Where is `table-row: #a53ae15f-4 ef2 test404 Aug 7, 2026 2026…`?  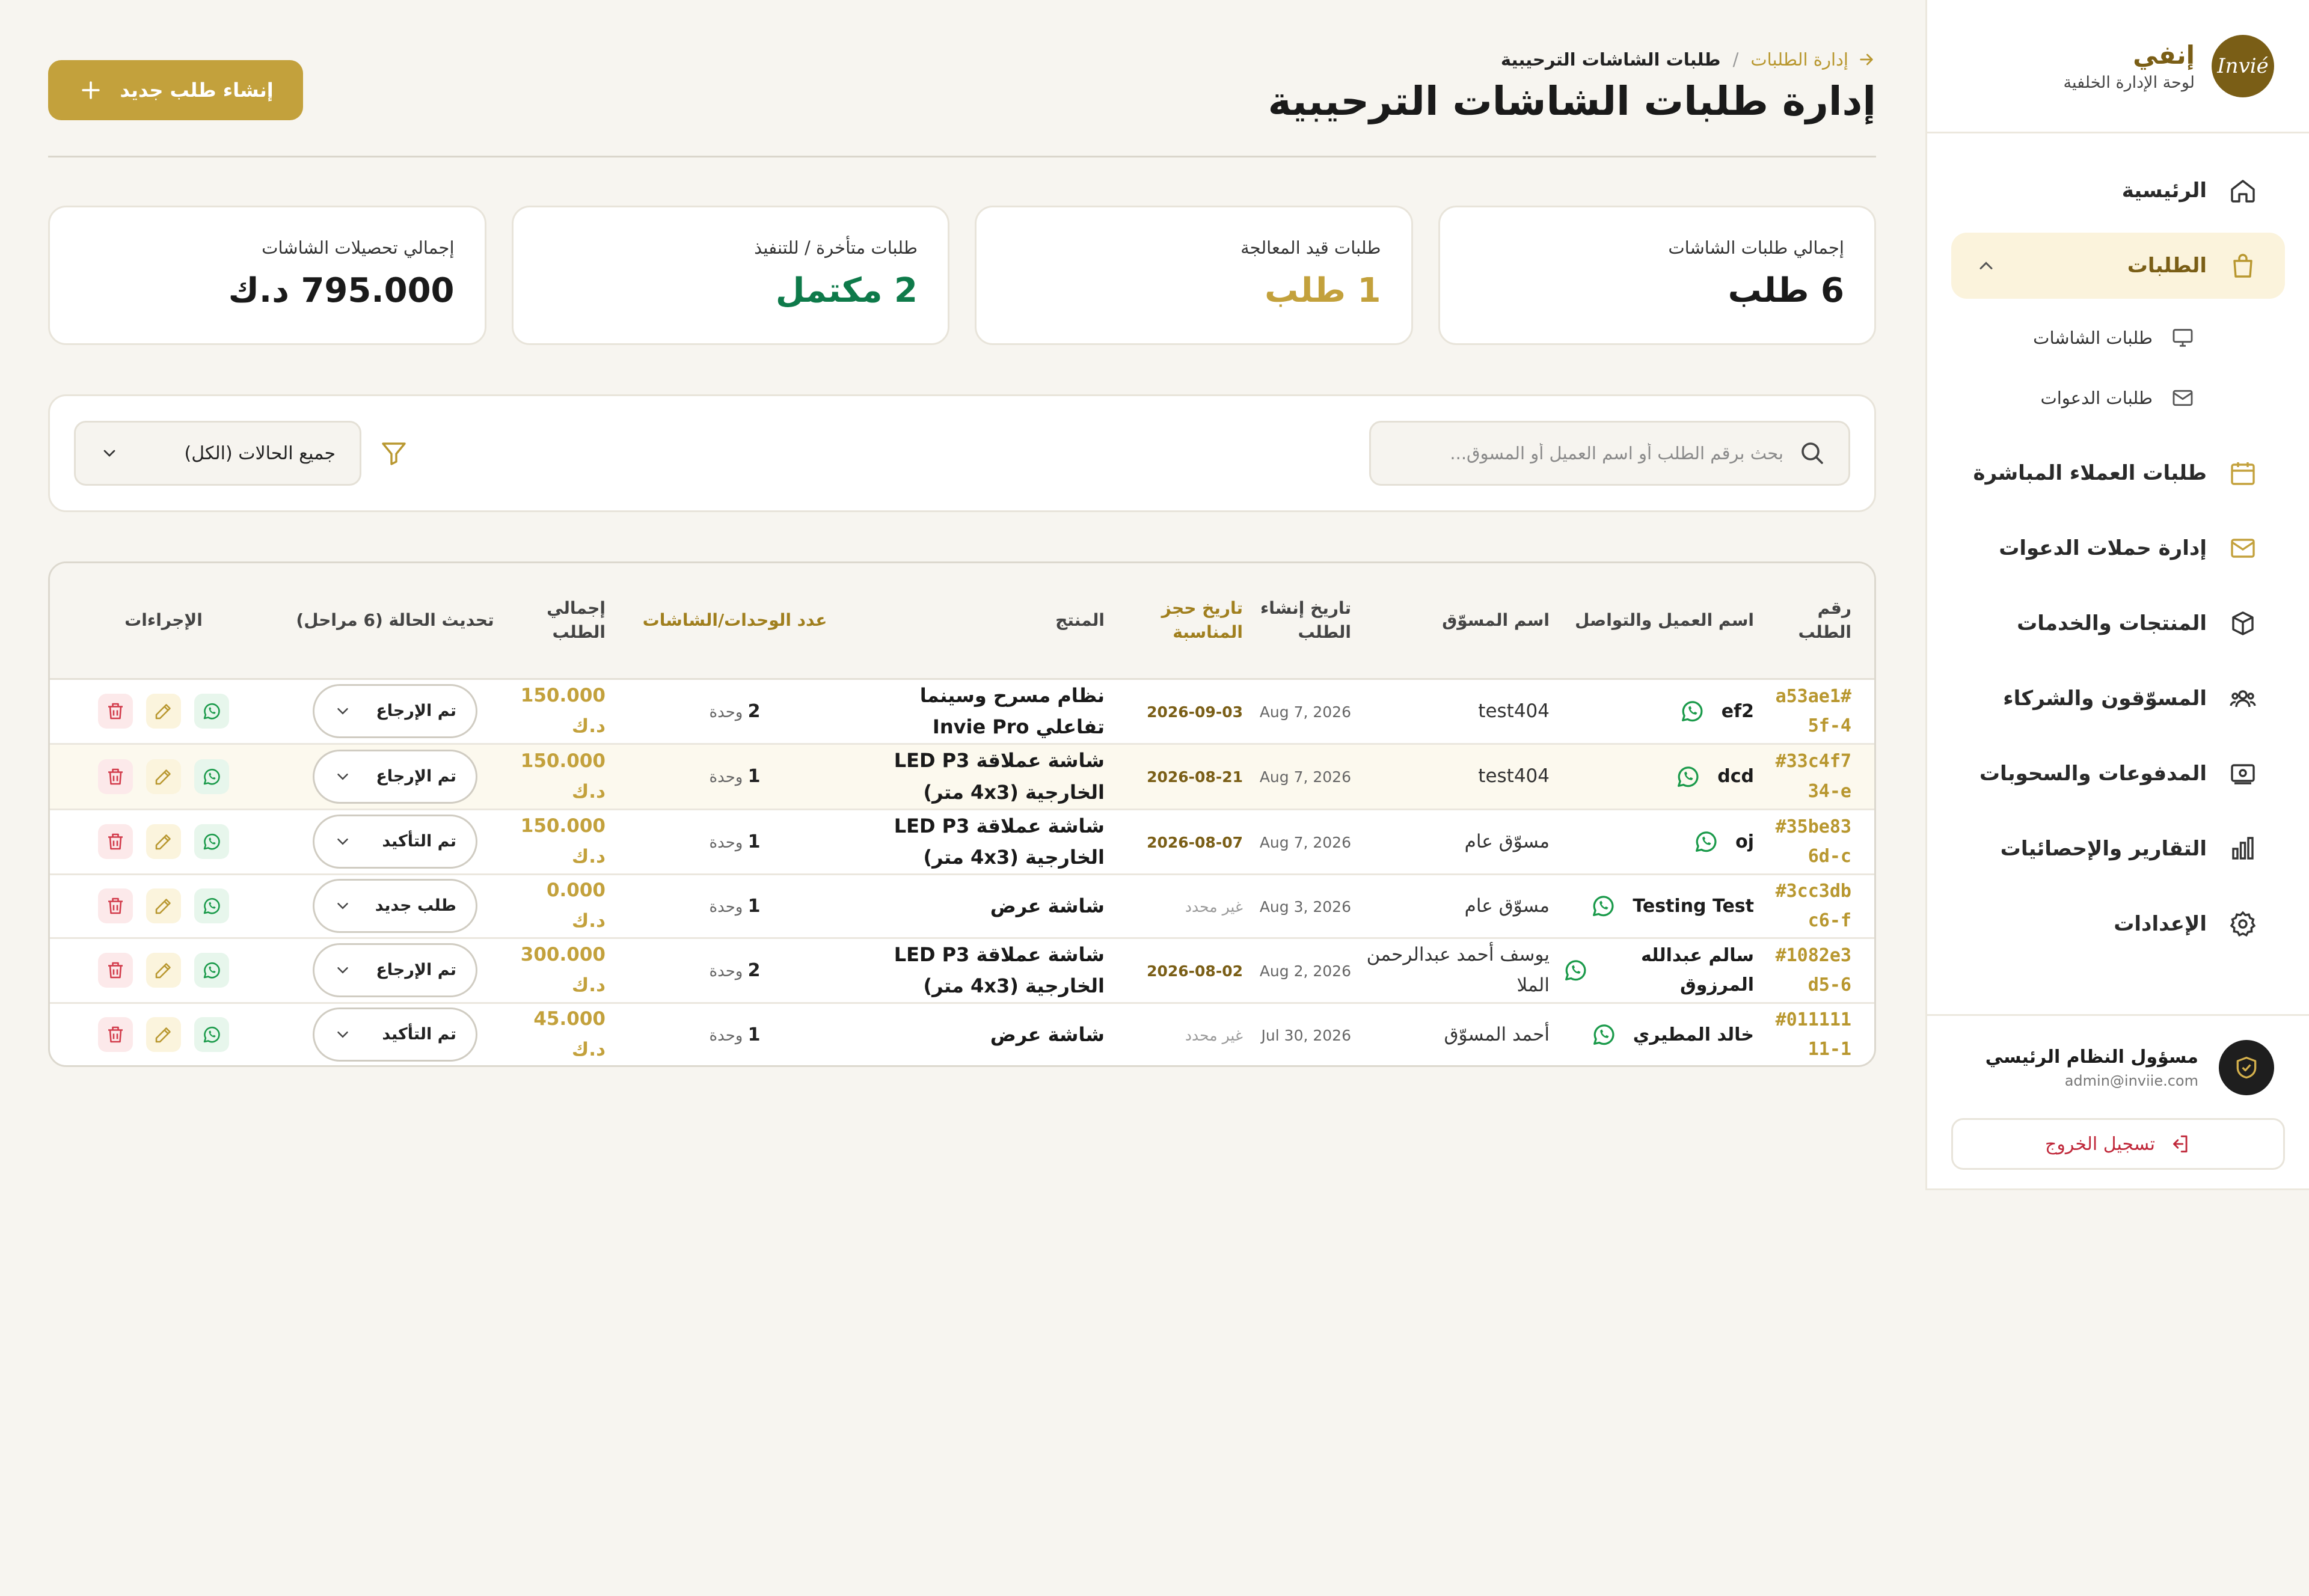 table-row: #a53ae15f-4 ef2 test404 Aug 7, 2026 2026… is located at coordinates (962, 712).